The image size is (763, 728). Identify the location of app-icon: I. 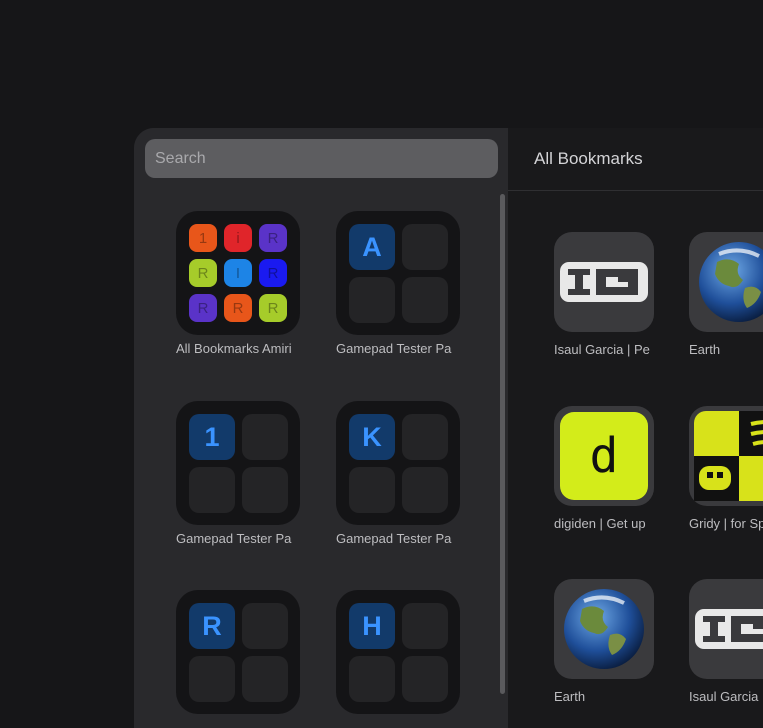
(238, 273).